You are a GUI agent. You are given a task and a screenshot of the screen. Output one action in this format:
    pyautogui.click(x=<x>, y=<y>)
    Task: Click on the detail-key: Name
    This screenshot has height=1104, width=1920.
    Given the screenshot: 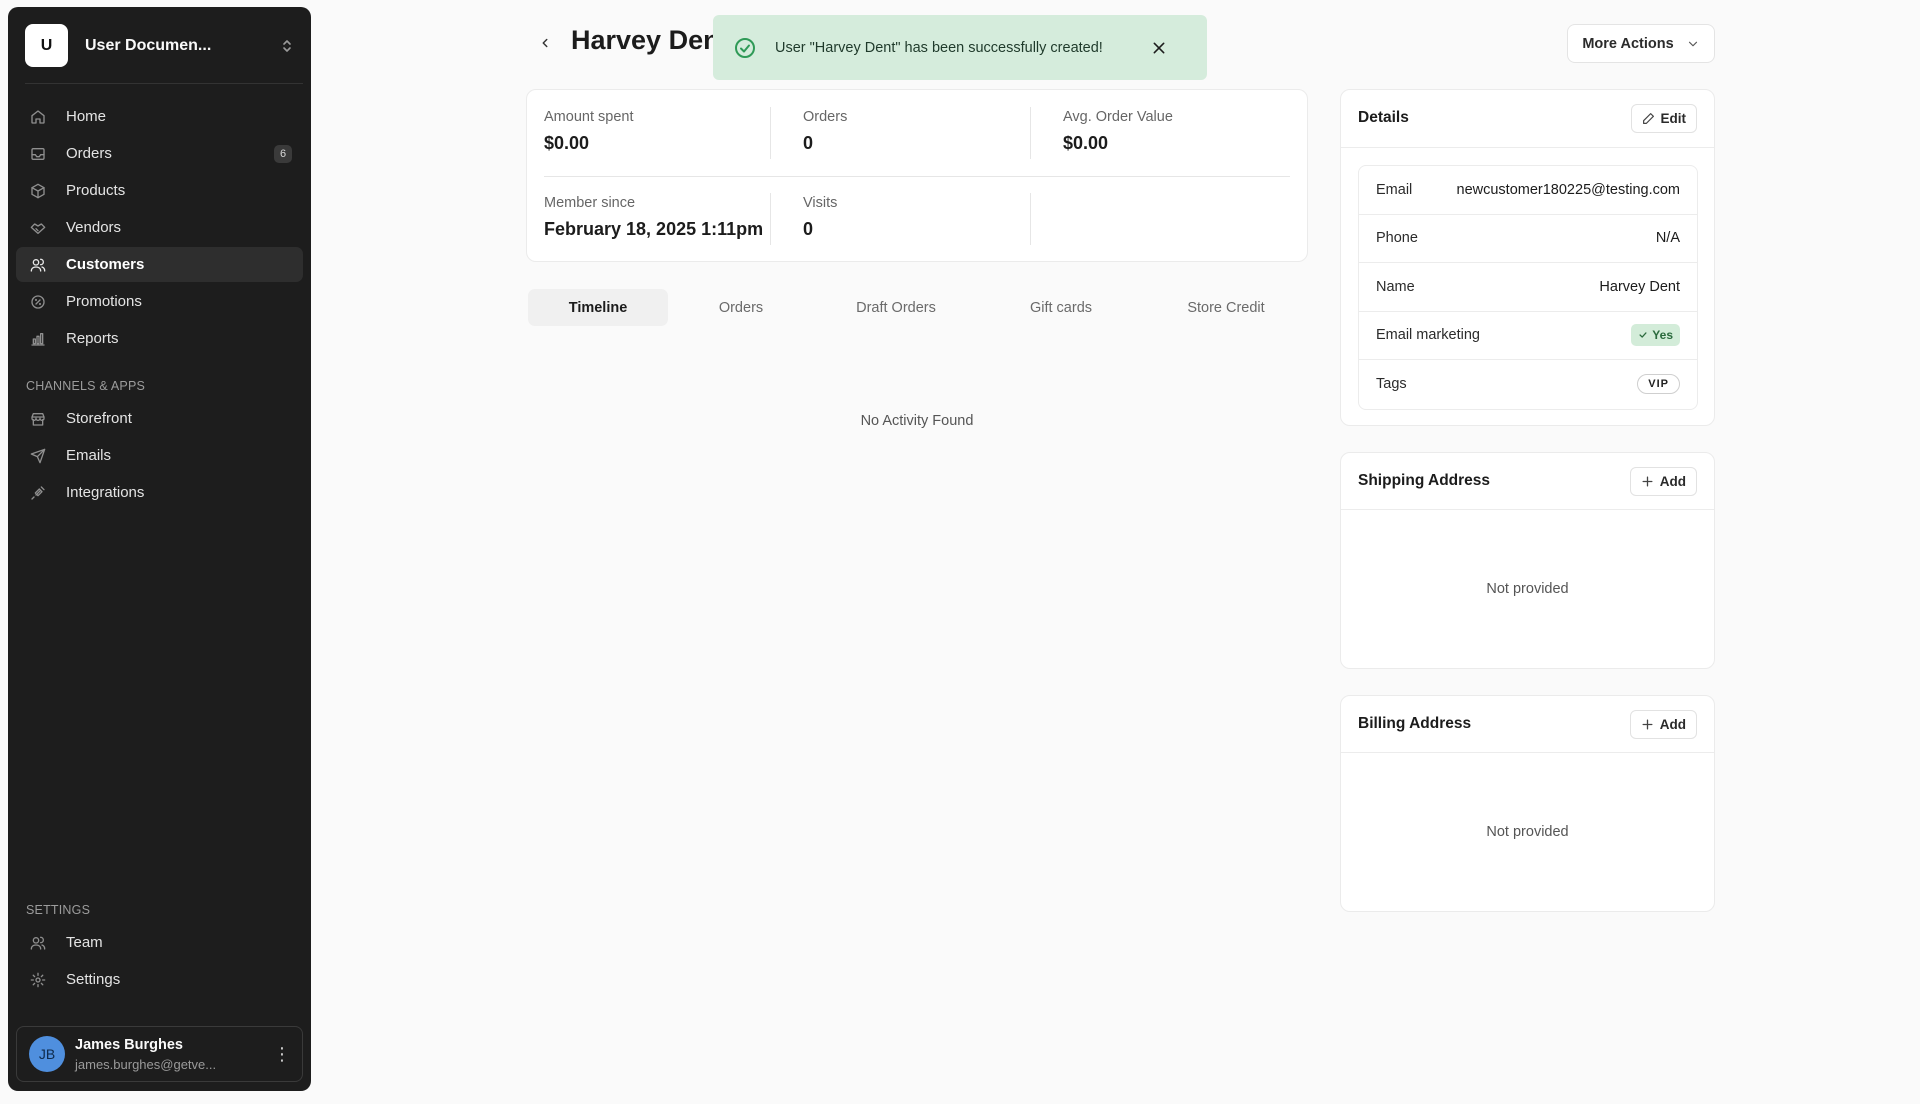 What is the action you would take?
    pyautogui.click(x=1395, y=286)
    